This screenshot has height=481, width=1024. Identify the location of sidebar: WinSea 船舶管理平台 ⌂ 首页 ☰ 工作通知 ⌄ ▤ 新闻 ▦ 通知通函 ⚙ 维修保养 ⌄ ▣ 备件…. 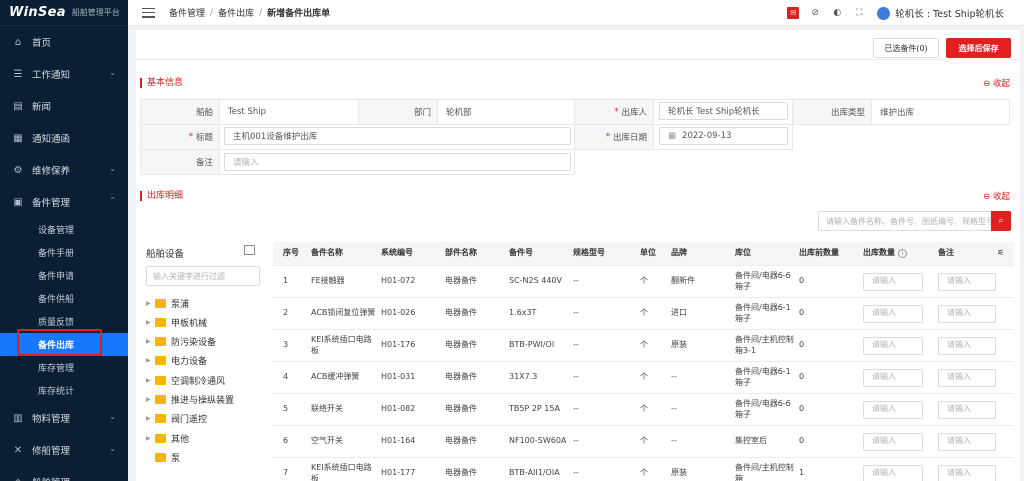
(64, 240).